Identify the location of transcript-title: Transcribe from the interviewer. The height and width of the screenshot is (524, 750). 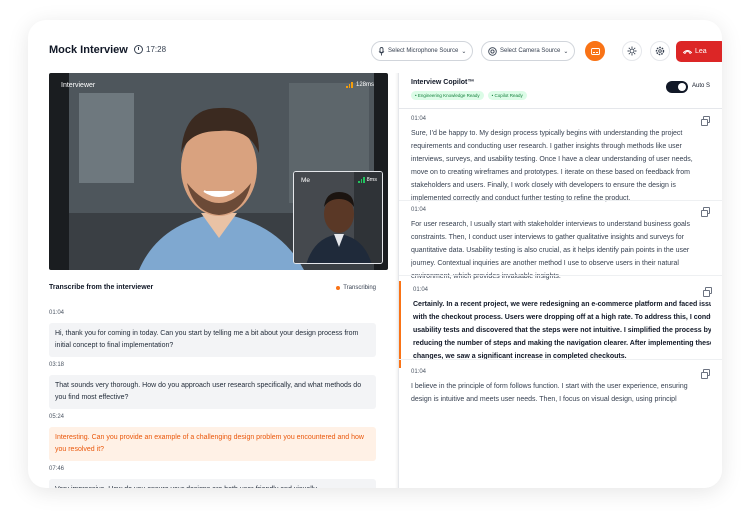
(101, 287).